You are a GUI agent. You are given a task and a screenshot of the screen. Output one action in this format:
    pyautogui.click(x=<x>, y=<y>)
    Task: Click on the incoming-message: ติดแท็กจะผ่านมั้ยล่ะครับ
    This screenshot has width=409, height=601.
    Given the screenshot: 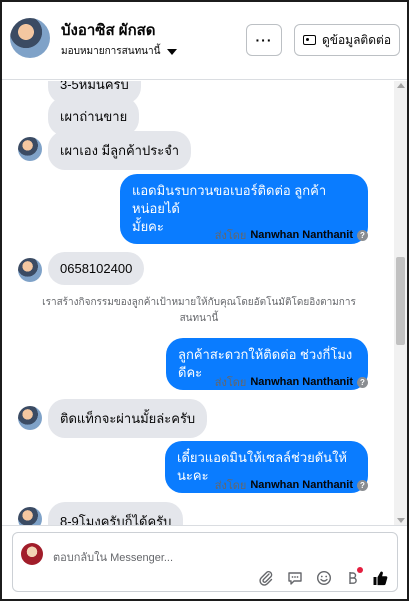 What is the action you would take?
    pyautogui.click(x=128, y=418)
    